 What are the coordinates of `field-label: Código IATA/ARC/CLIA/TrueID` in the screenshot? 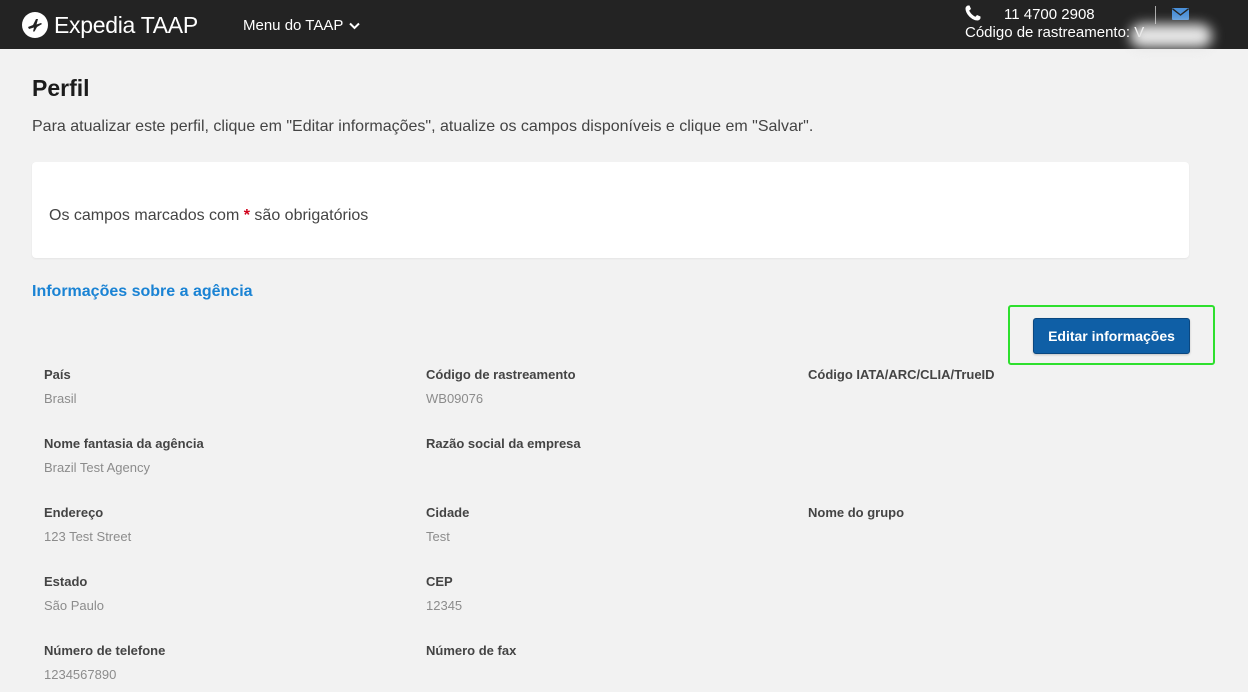 It's located at (901, 374).